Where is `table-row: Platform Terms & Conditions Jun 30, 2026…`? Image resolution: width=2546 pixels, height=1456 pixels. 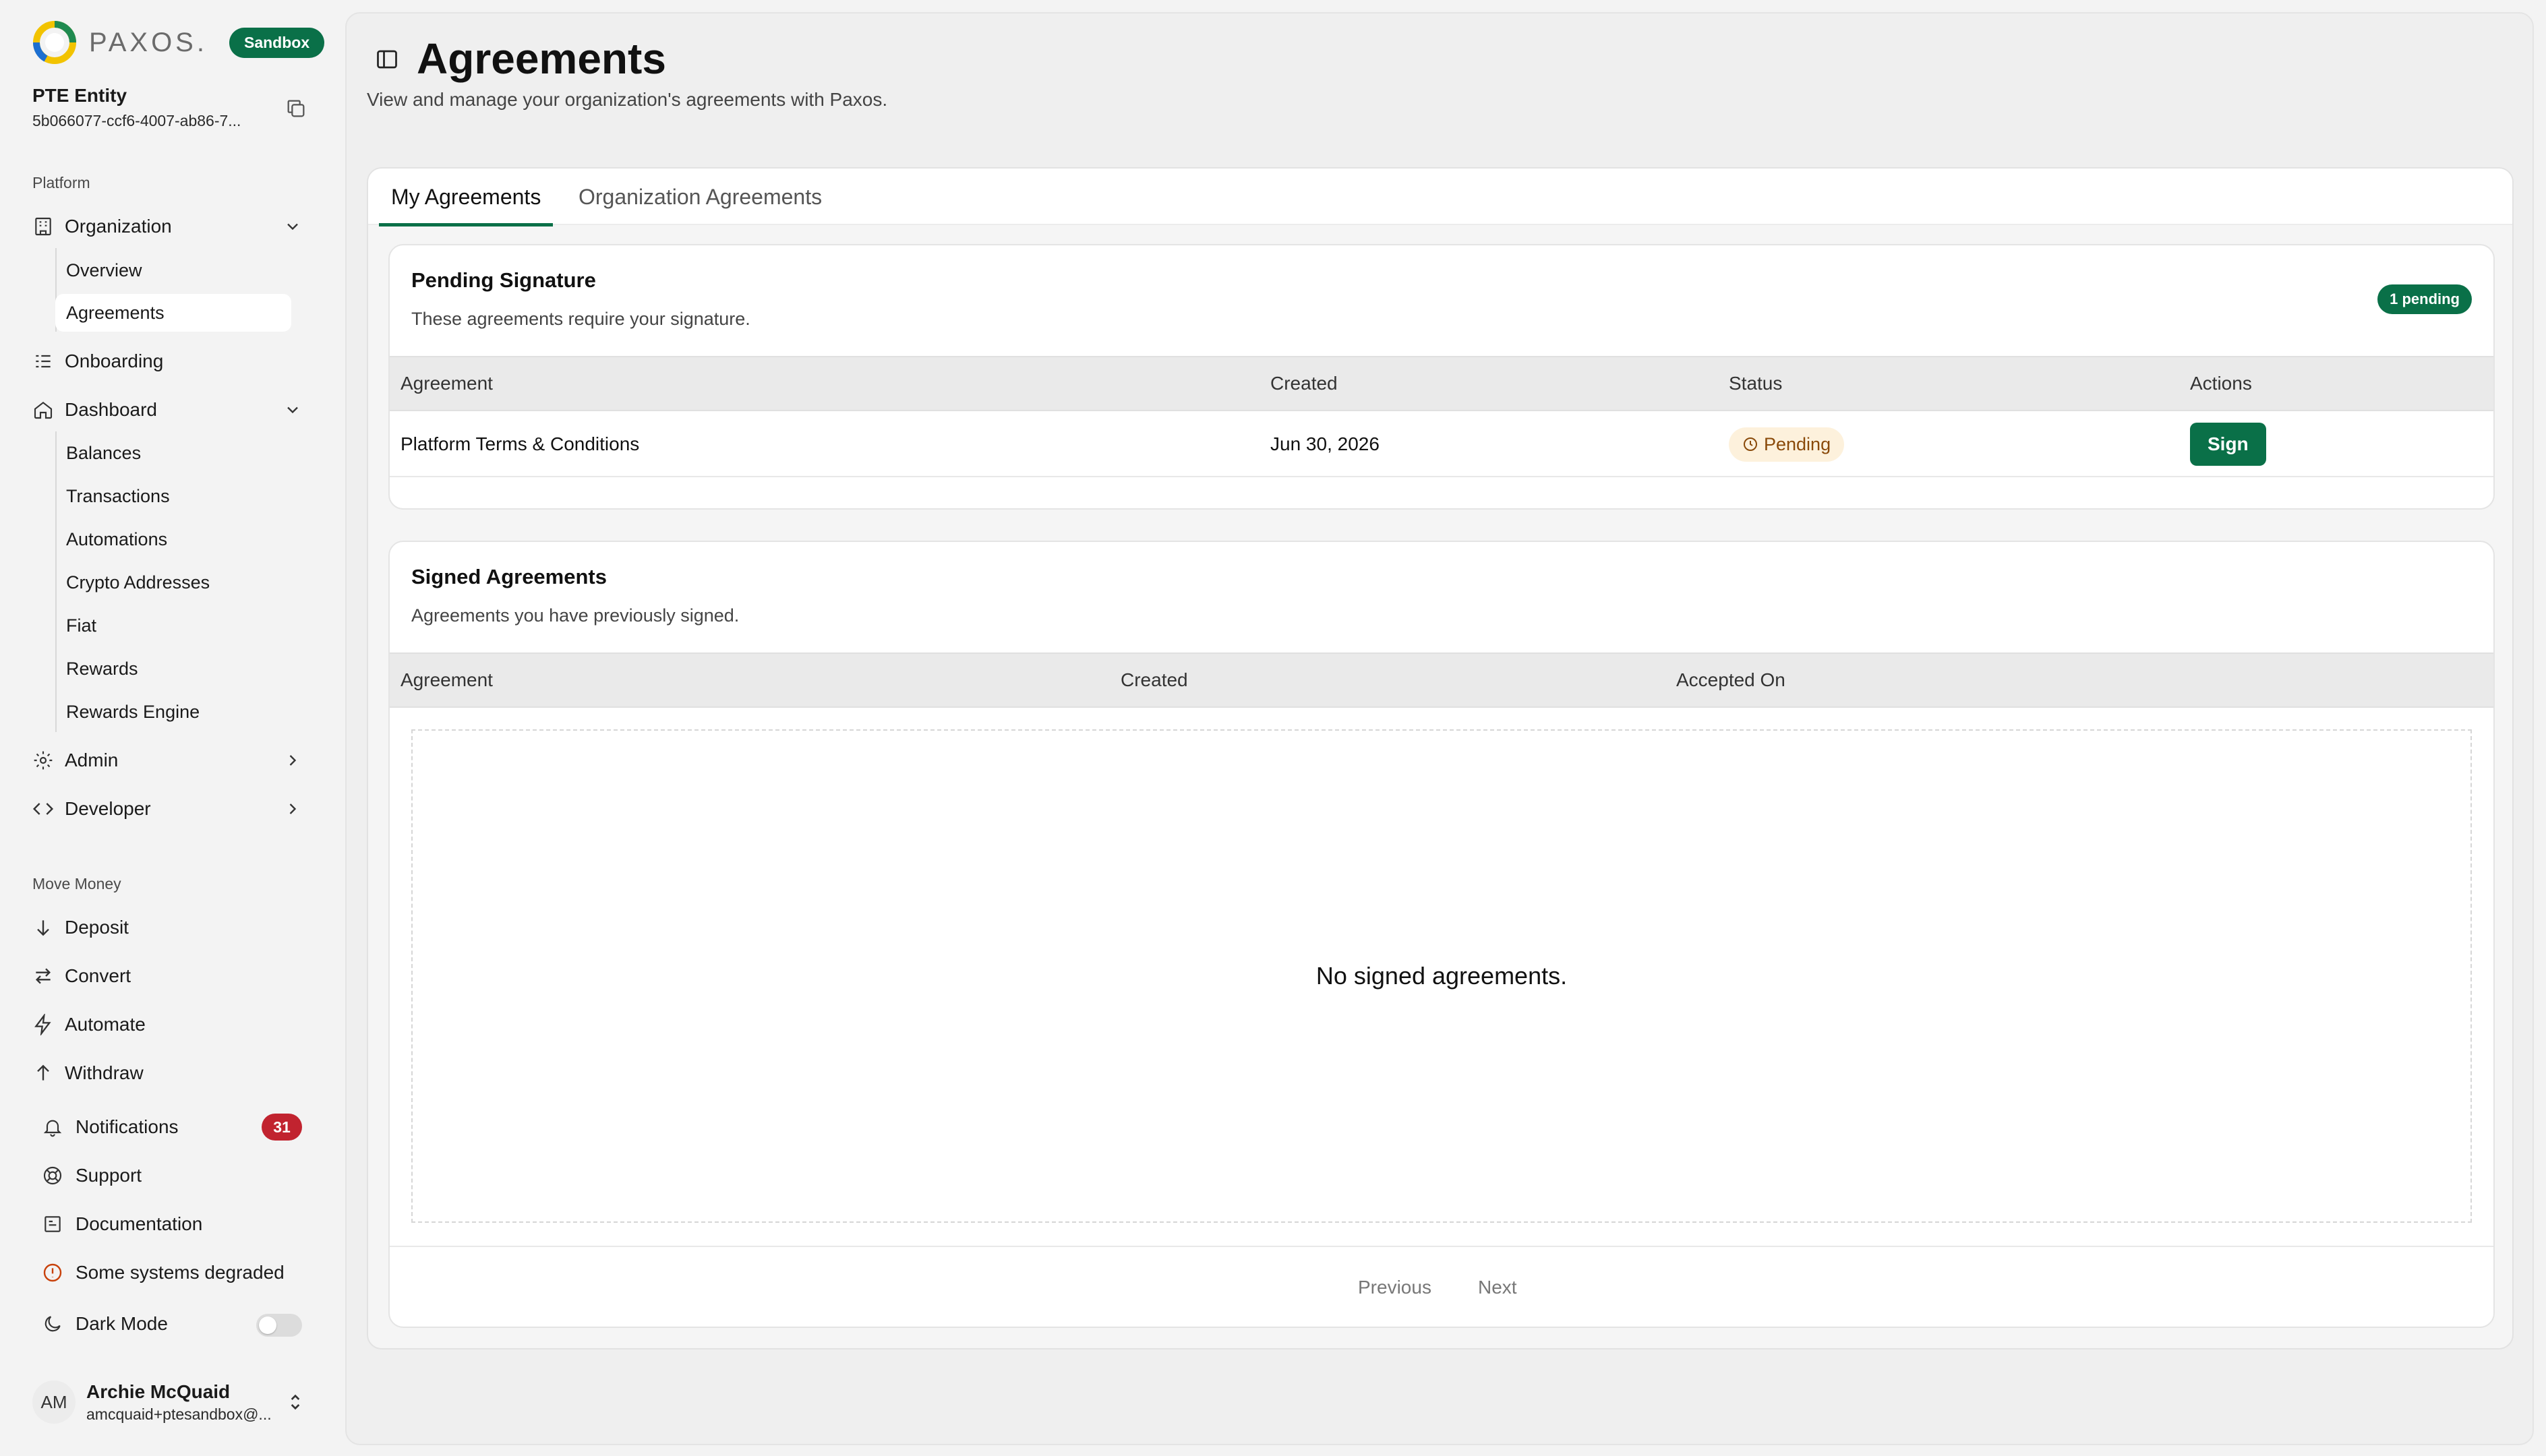 table-row: Platform Terms & Conditions Jun 30, 2026… is located at coordinates (1441, 444).